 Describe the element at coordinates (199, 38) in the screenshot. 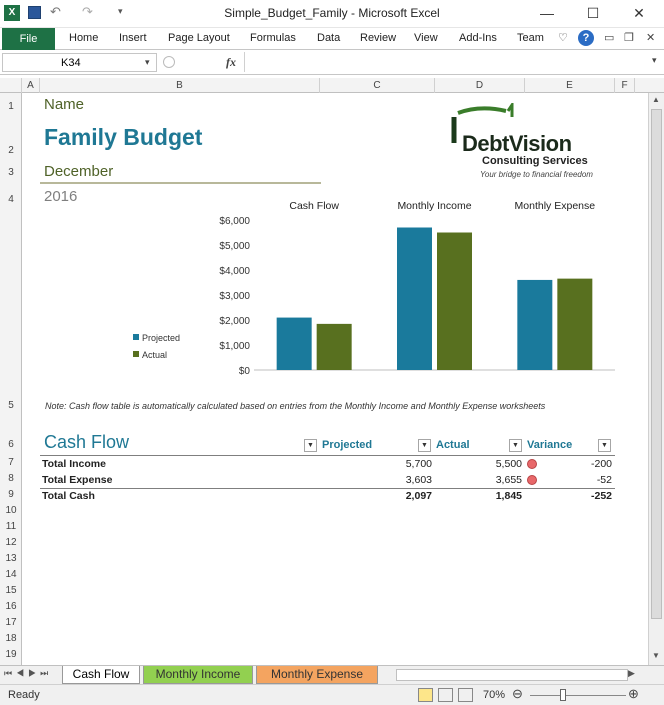

I see `tab-page-layout: Page Layout` at that location.